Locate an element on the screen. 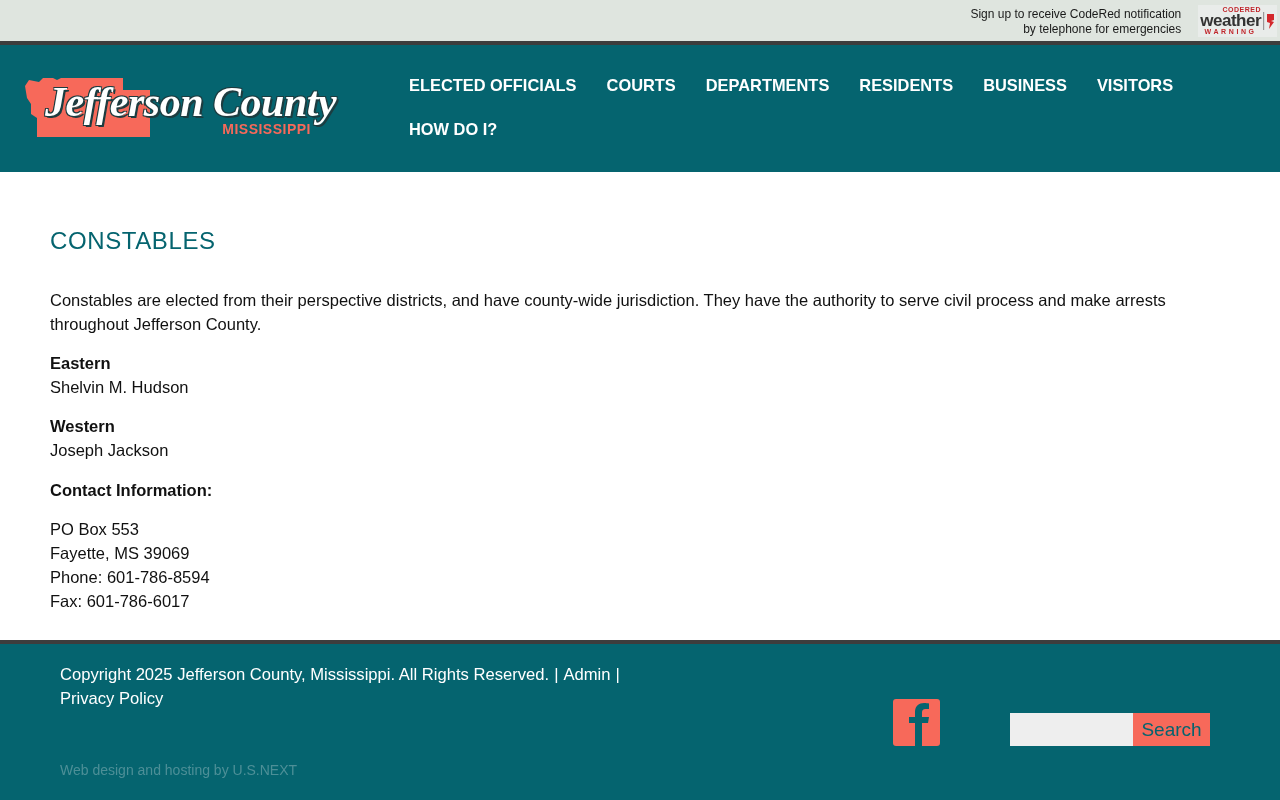 The image size is (1280, 800). contact-heading: Contact Information: is located at coordinates (132, 490).